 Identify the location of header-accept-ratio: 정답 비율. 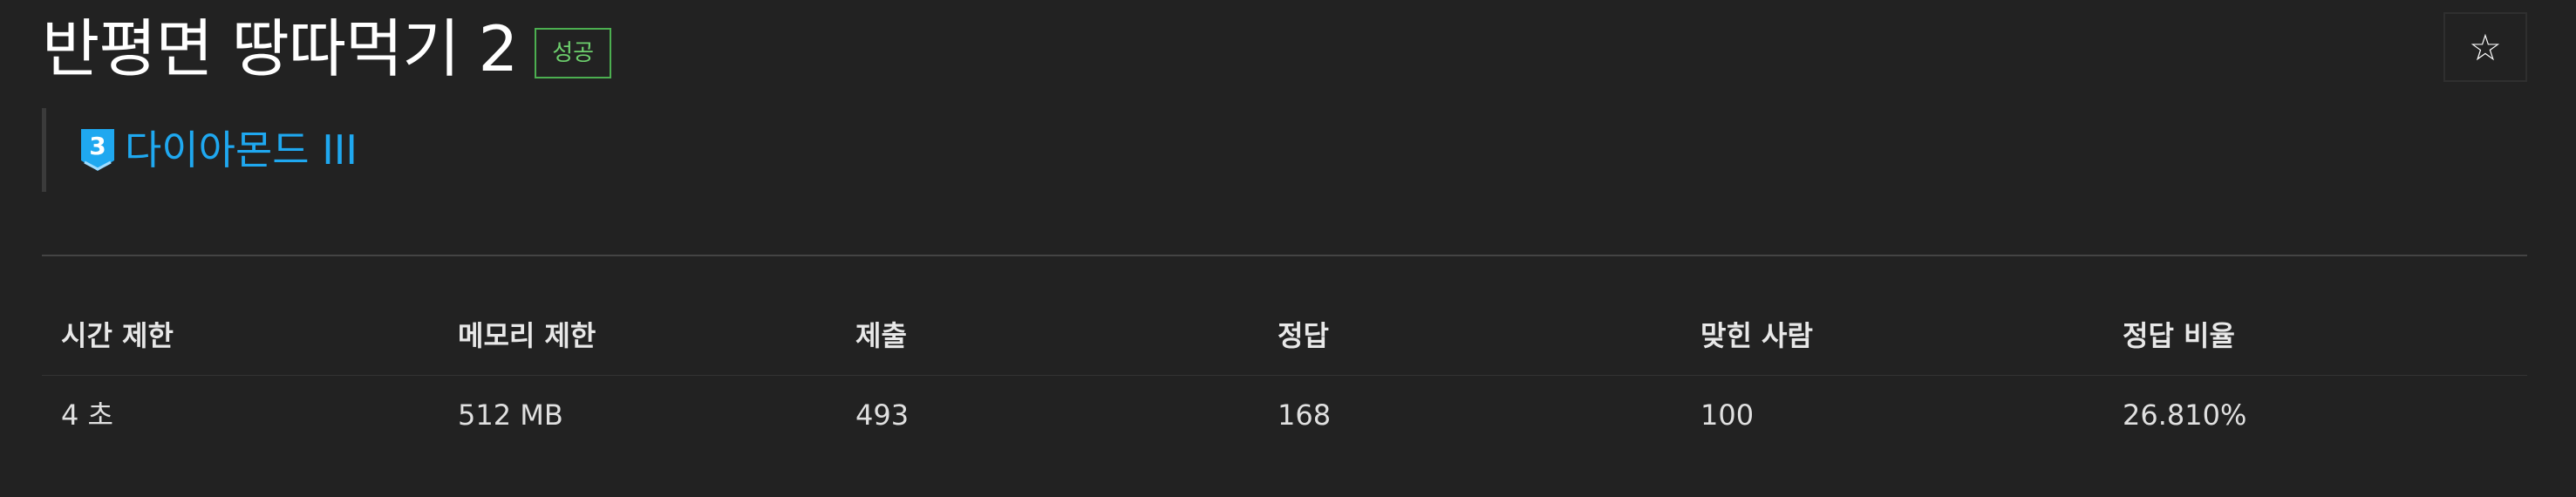
(2179, 335).